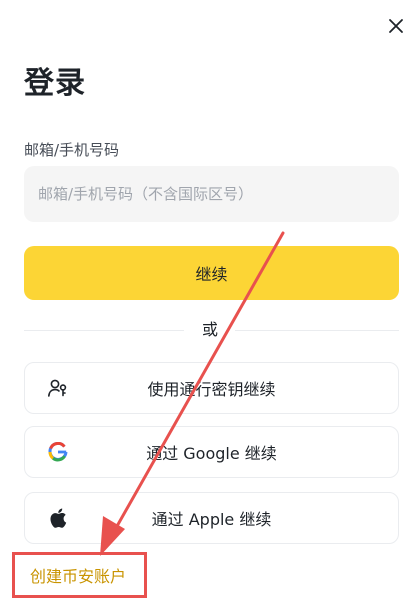  I want to click on passkey-continue-button: 使用通行密钥继续, so click(211, 388).